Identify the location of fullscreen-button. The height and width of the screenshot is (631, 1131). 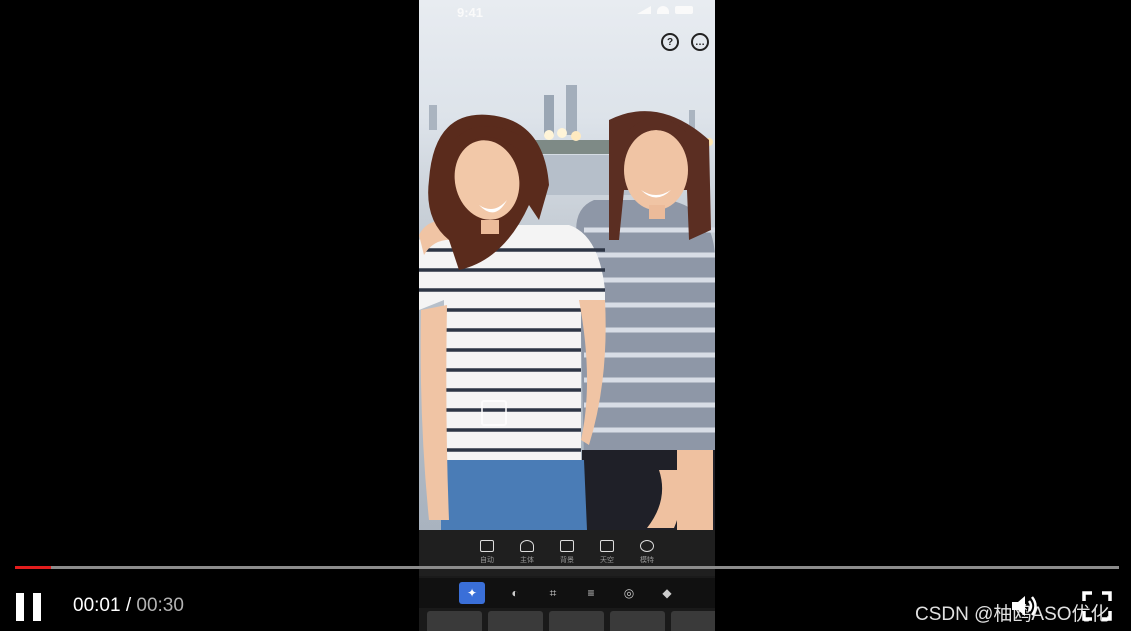
(1097, 606).